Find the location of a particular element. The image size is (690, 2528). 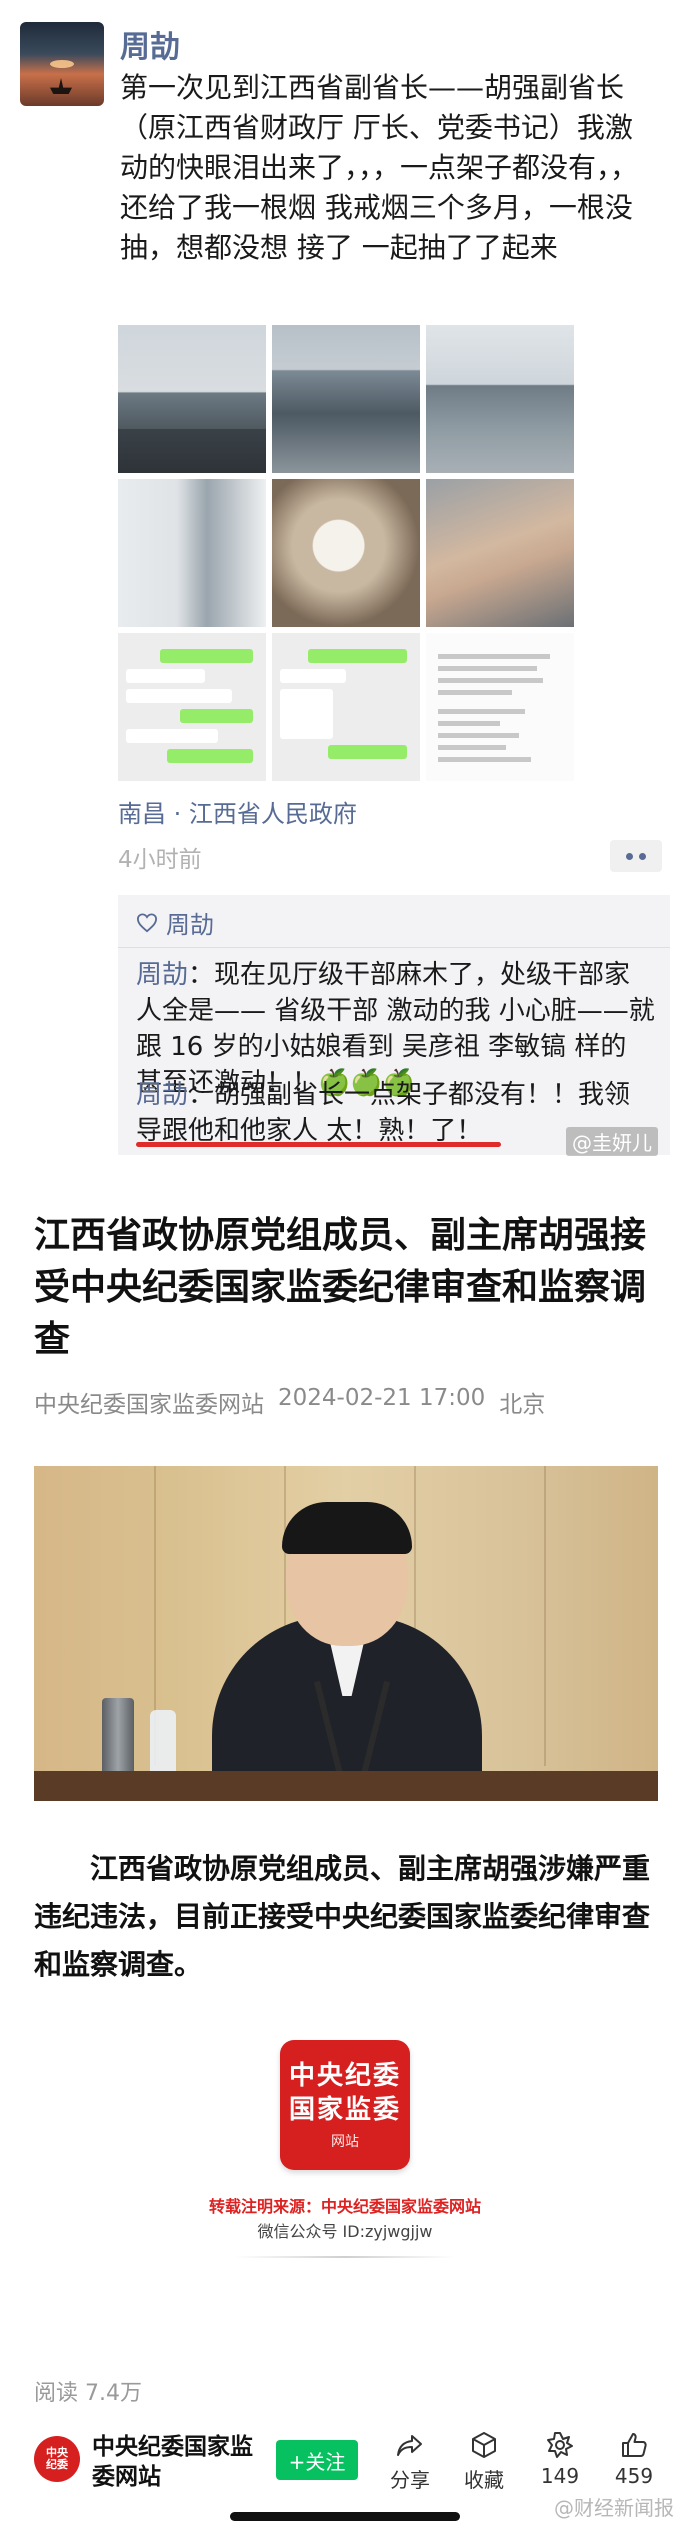

repost-note: 转载注明来源：中央纪委国家监委网站 is located at coordinates (344, 2206).